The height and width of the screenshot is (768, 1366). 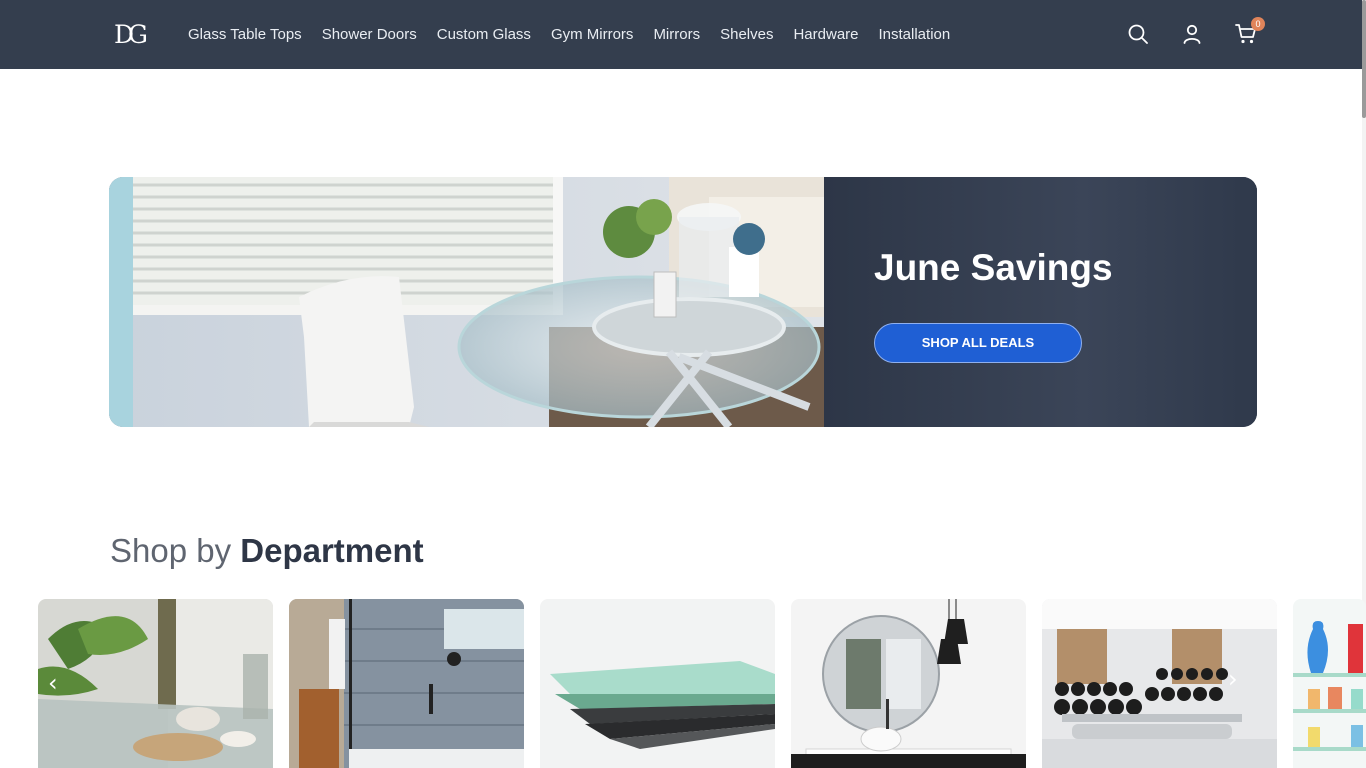 What do you see at coordinates (1040, 302) in the screenshot?
I see `hero-promo-panel: June Savings SHOP ALL DEALS` at bounding box center [1040, 302].